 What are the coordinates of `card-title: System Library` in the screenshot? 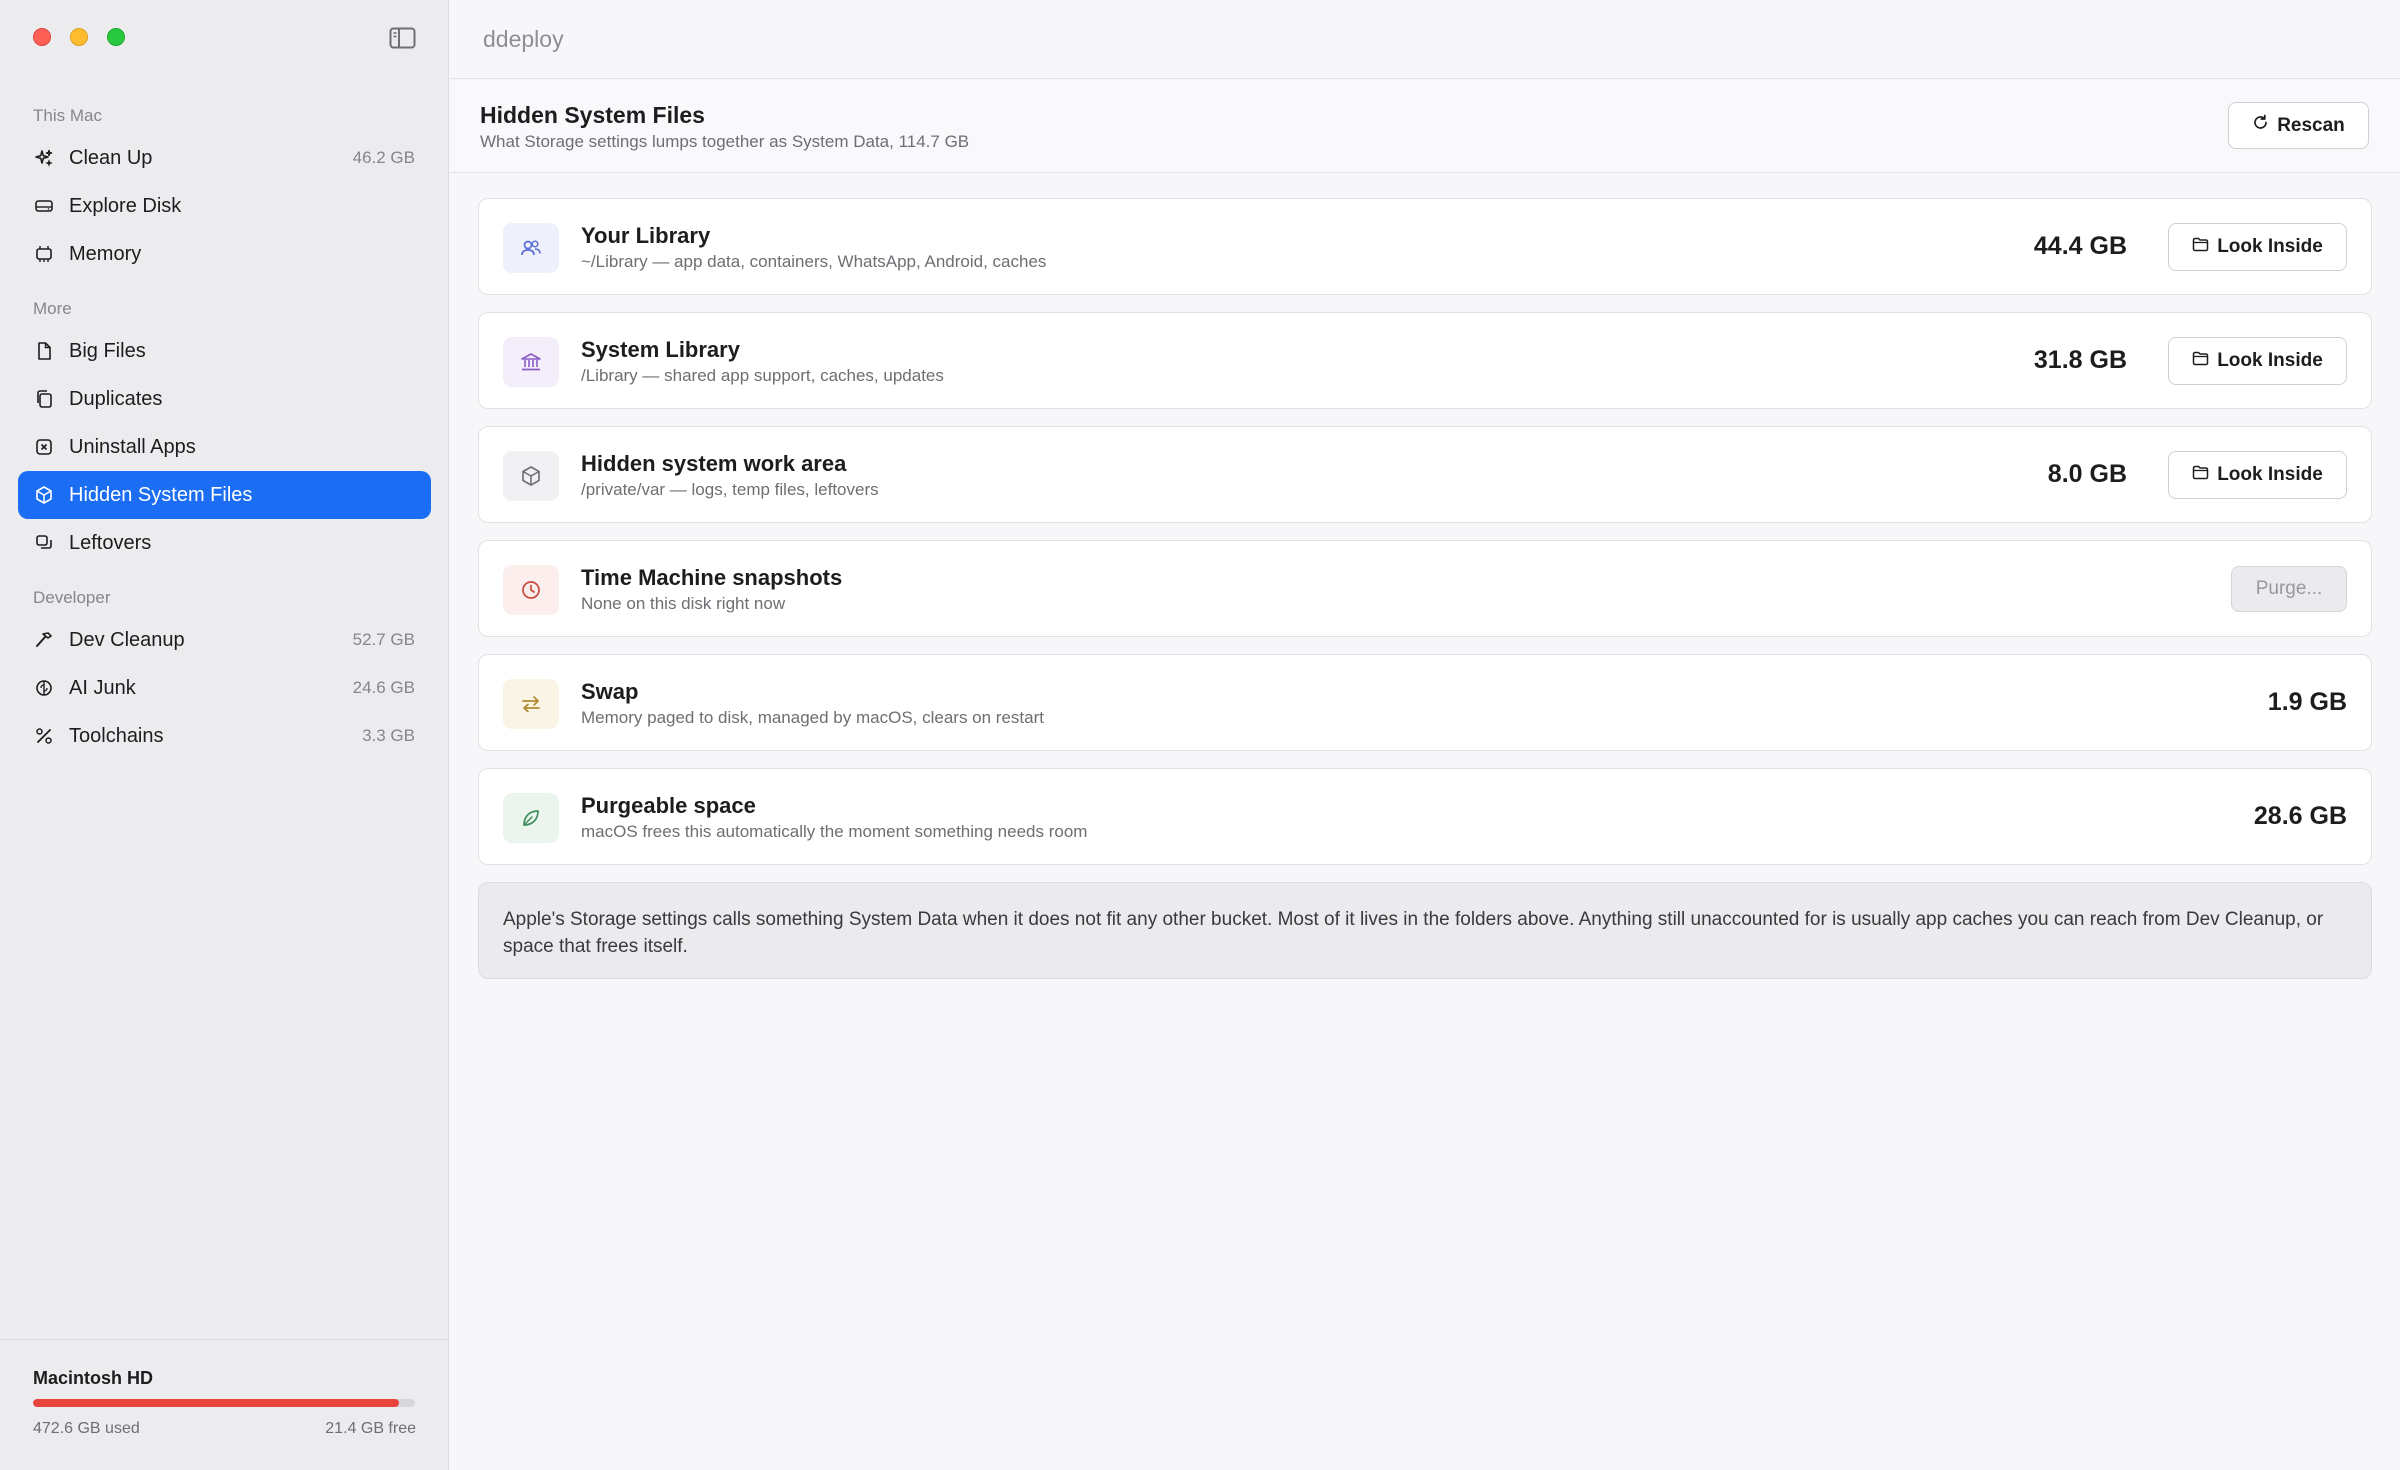 It's located at (660, 349).